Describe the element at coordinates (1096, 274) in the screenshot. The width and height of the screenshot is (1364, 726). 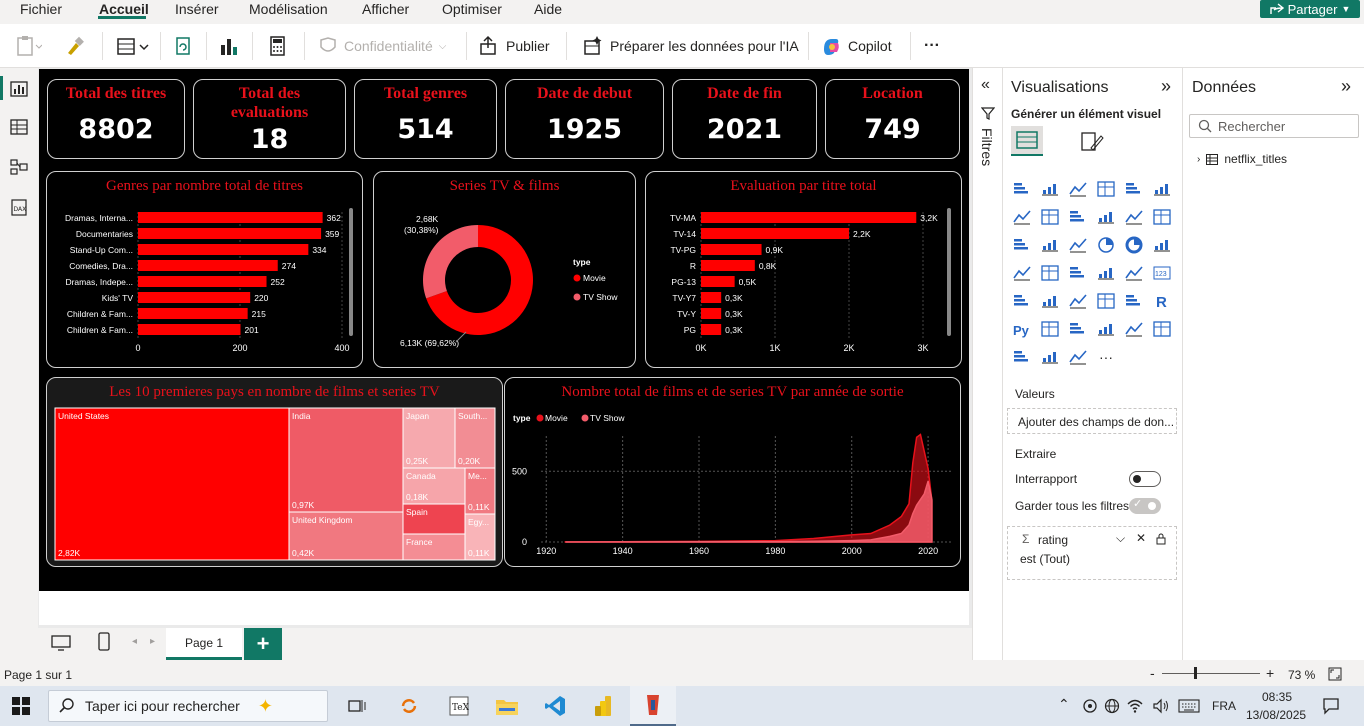
I see `visual-types-grid: 123 R Py ···` at that location.